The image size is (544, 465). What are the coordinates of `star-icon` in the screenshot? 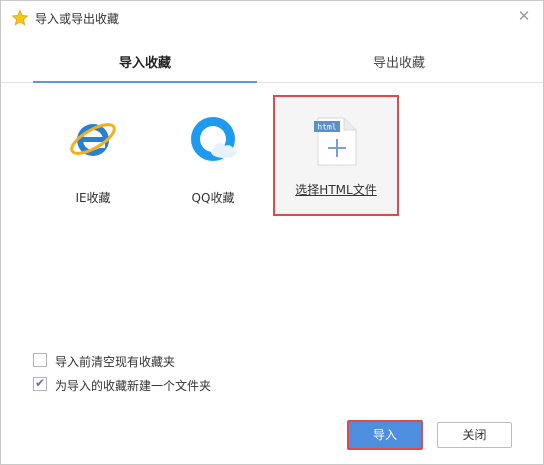 It's located at (20, 17).